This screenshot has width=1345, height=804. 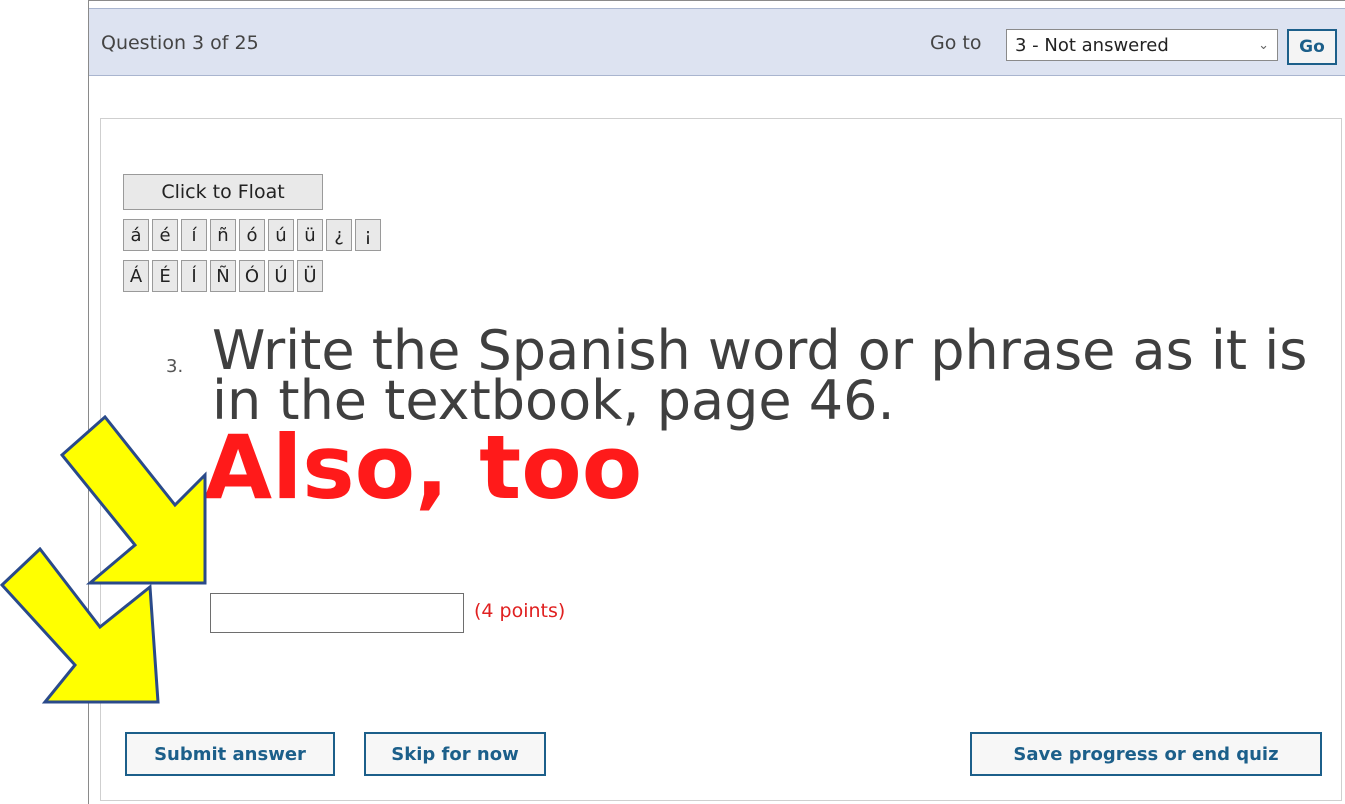 What do you see at coordinates (194, 235) in the screenshot?
I see `accent-key-i-acute: í` at bounding box center [194, 235].